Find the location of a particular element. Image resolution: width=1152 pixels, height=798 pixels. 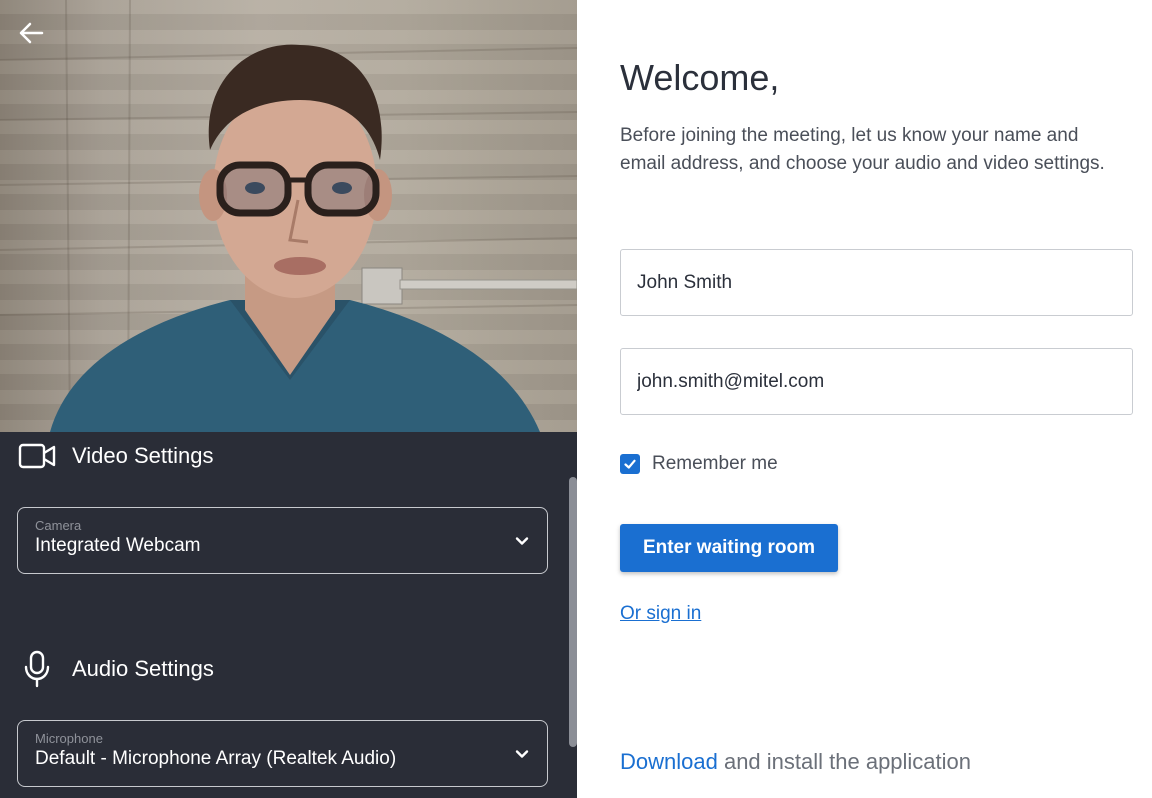

camera-value: Integrated Webcam is located at coordinates (118, 545).